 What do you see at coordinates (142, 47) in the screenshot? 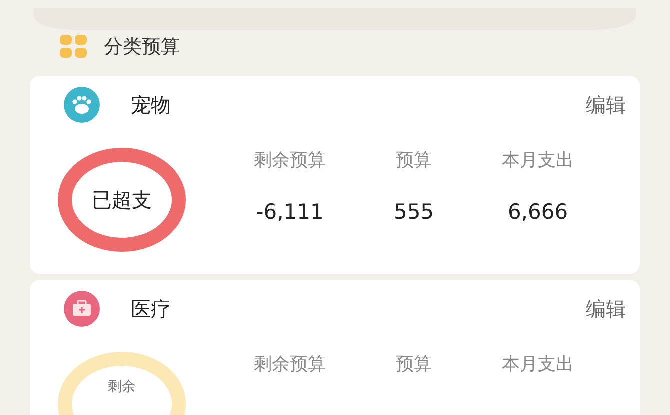
I see `section-title: 分类预算` at bounding box center [142, 47].